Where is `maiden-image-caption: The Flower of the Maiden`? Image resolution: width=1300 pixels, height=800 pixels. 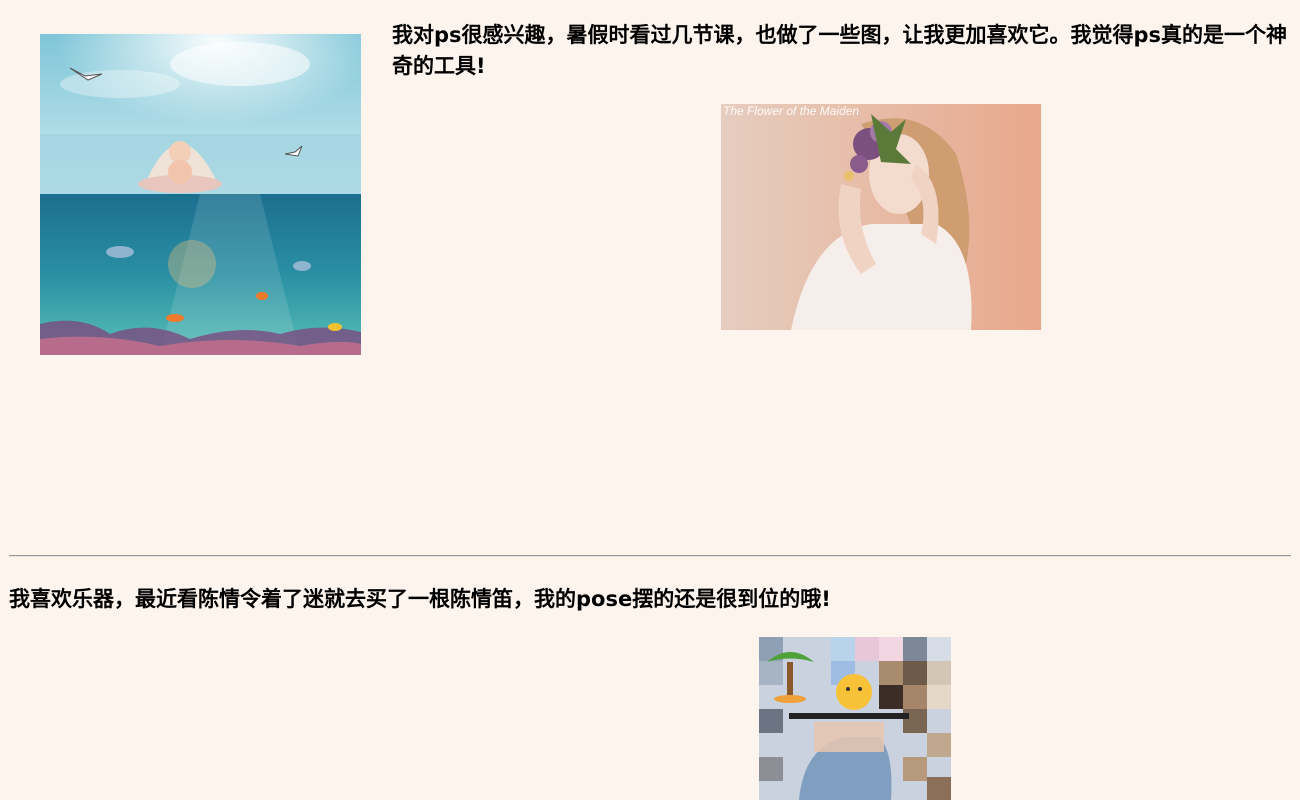
maiden-image-caption: The Flower of the Maiden is located at coordinates (791, 111).